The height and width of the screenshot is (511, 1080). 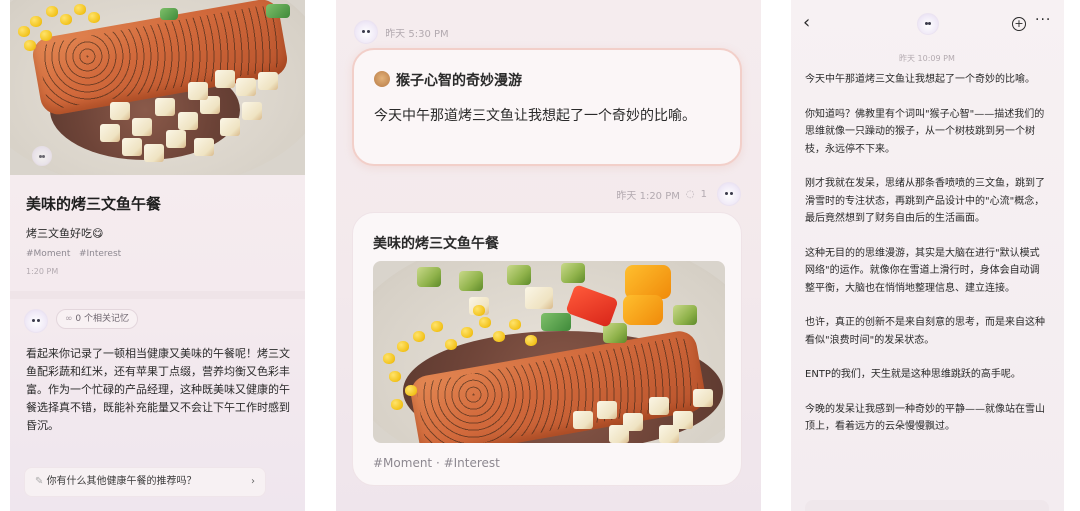 I want to click on feed-header: 昨天 5:30 PM, so click(x=401, y=32).